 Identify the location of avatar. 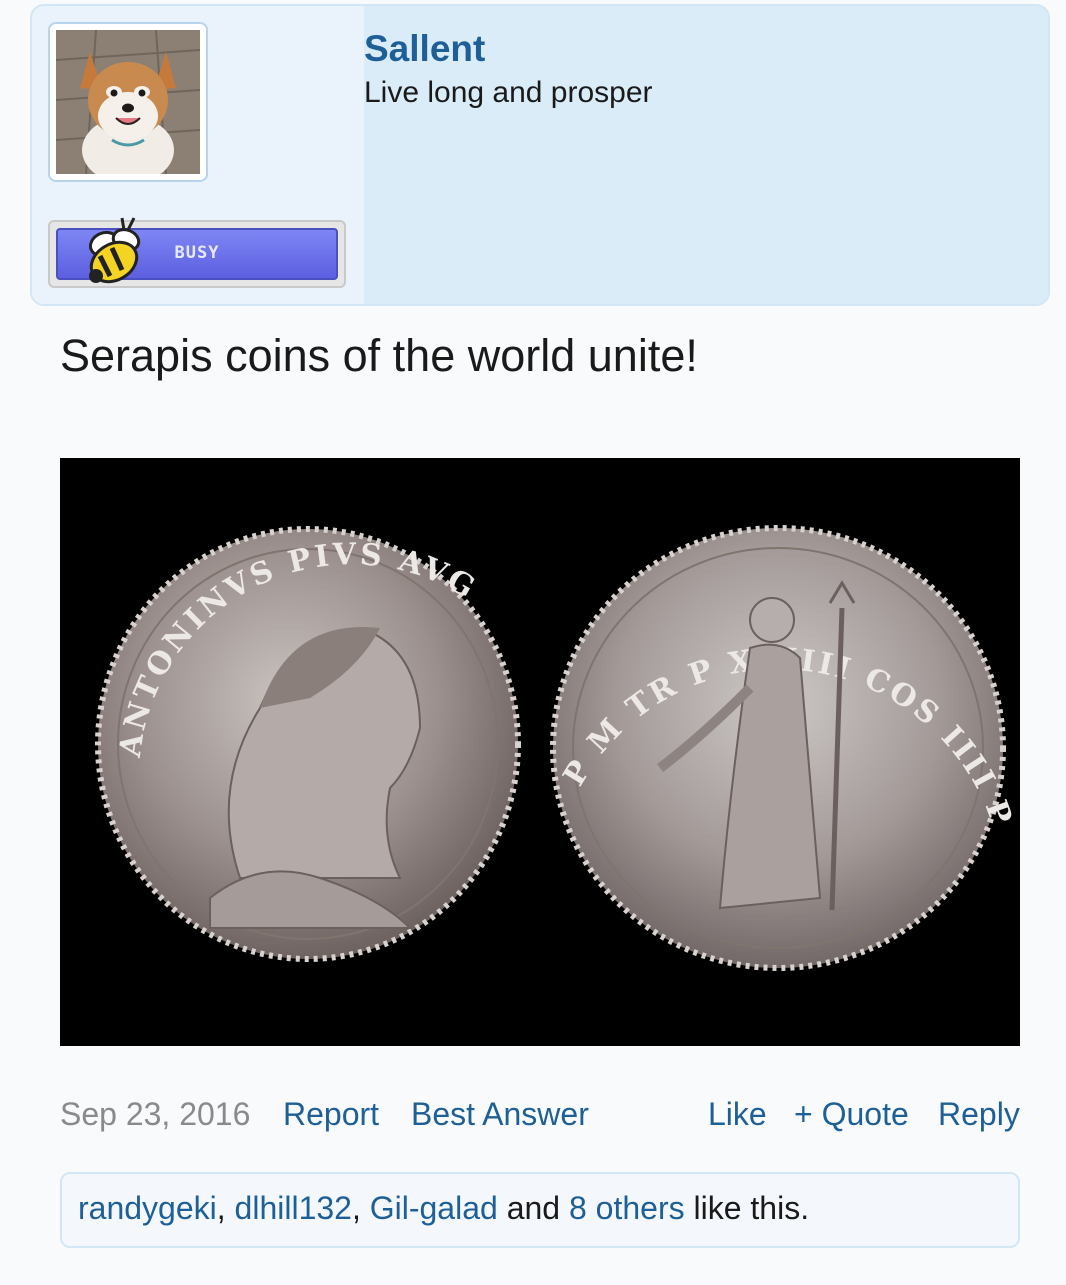
(128, 102).